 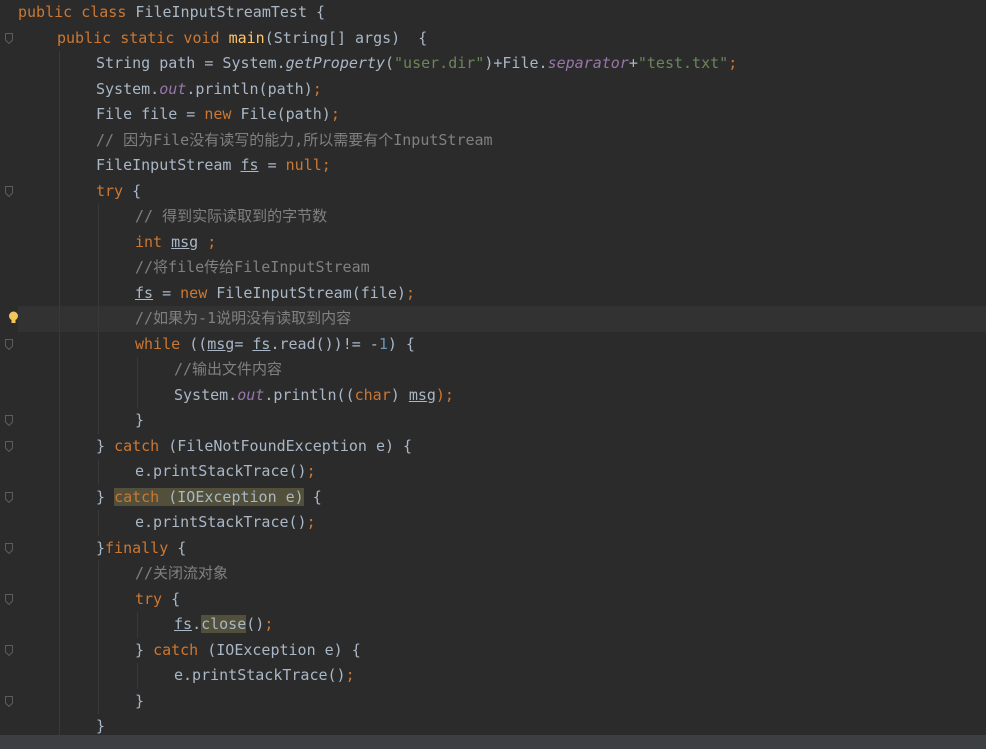 I want to click on code-line: while ((msg= fs.read())!= -1) {, so click(x=495, y=344).